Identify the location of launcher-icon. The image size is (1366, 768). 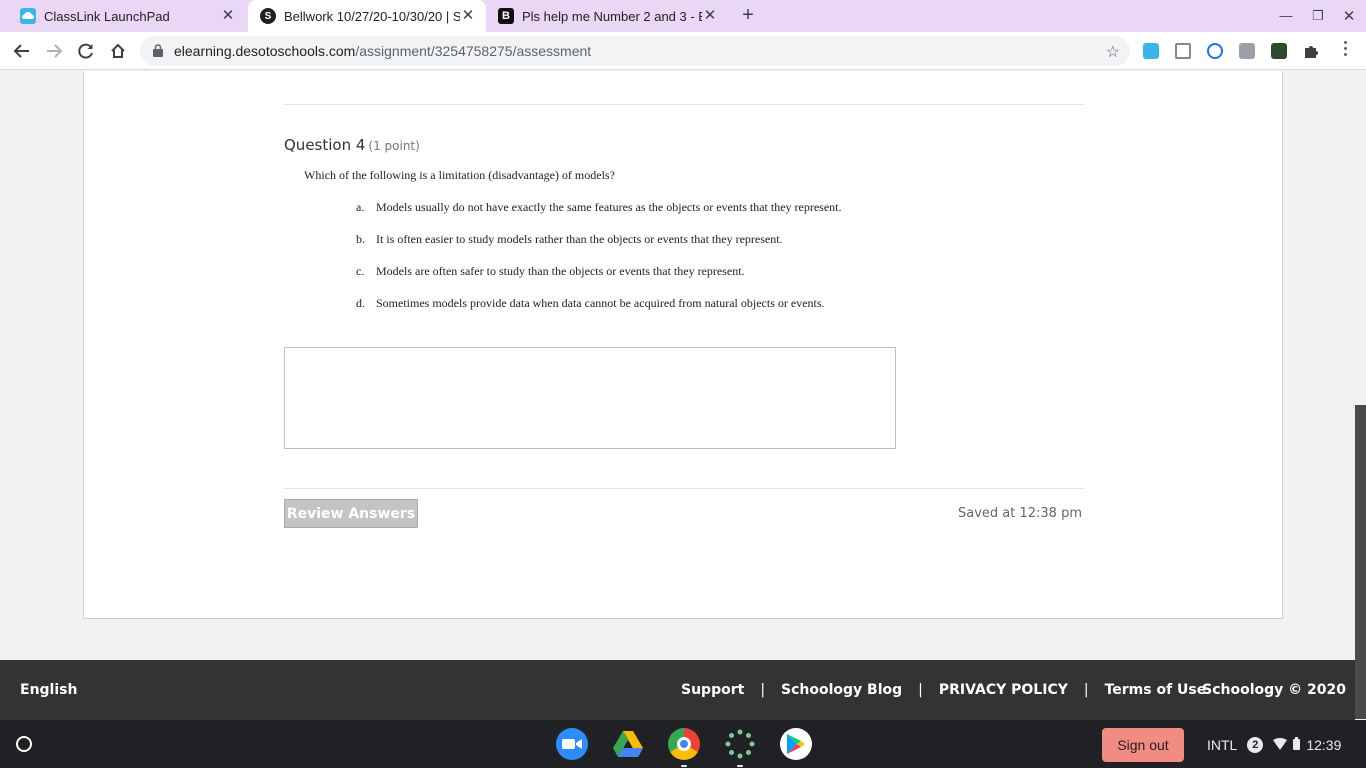
(24, 744).